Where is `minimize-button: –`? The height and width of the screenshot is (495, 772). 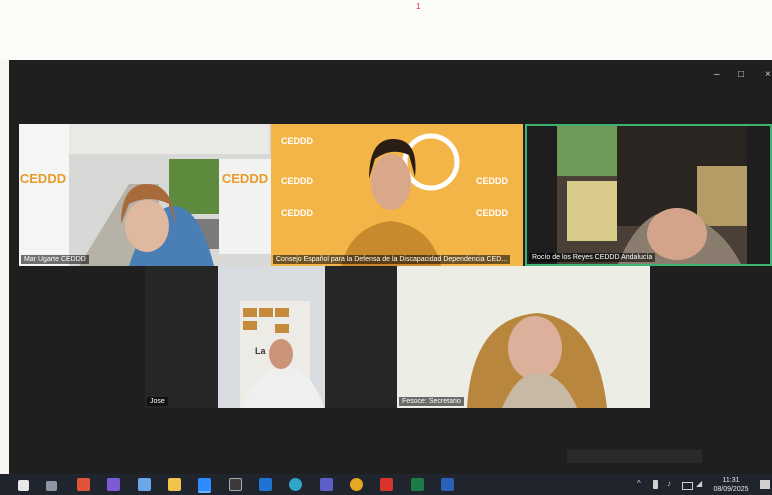
minimize-button: – is located at coordinates (717, 75).